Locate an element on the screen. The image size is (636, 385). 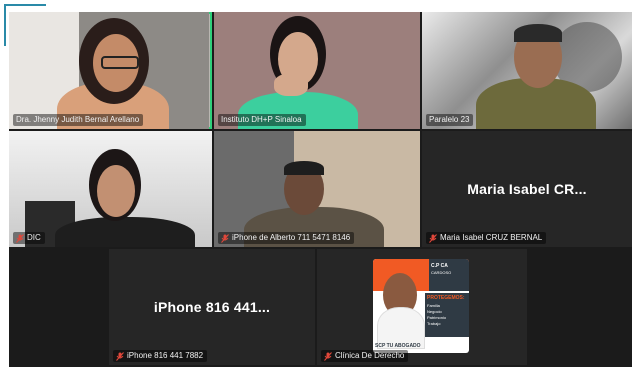
participant-name-6: Maria Isabel CRUZ BERNAL is located at coordinates (491, 237).